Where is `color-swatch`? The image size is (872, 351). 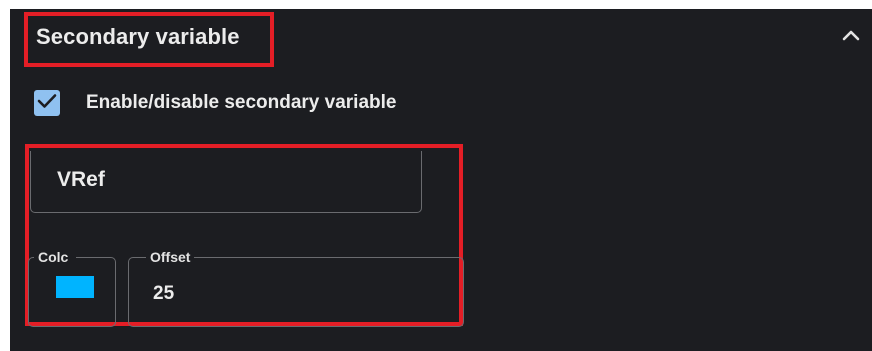
color-swatch is located at coordinates (75, 287).